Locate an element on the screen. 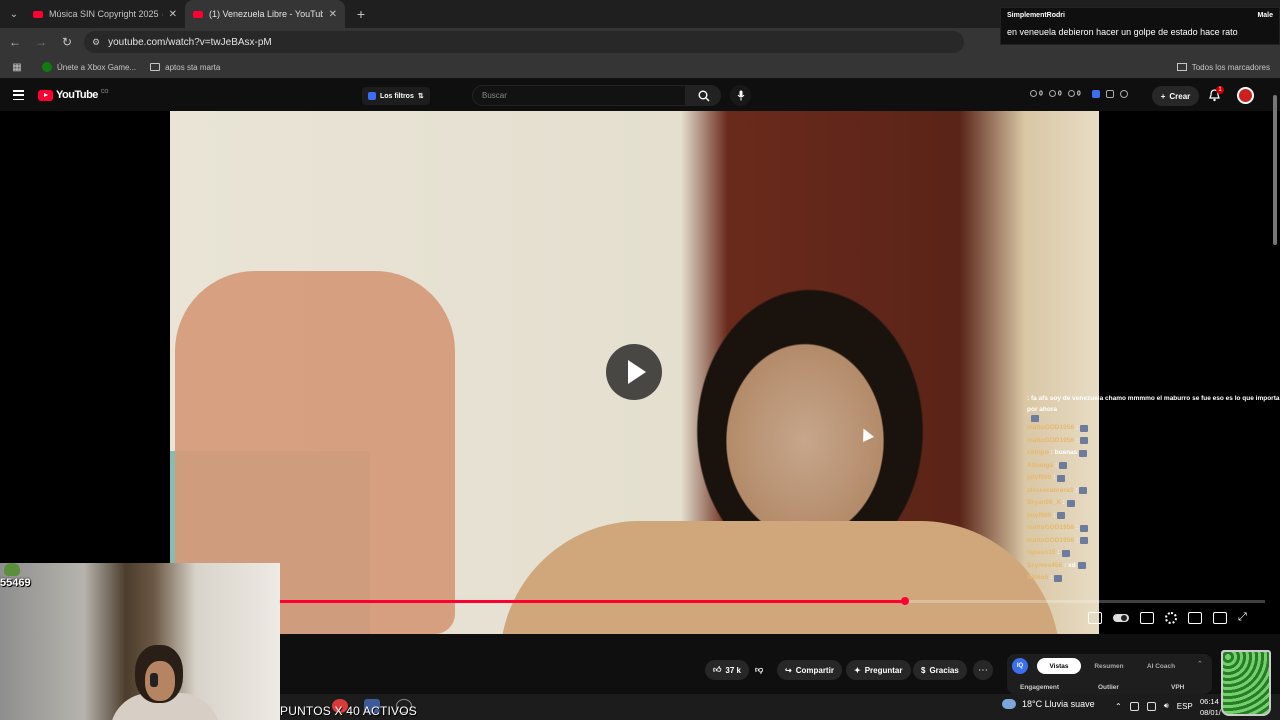 Image resolution: width=1280 pixels, height=720 pixels. youtube-logo: YouTube CO is located at coordinates (73, 95).